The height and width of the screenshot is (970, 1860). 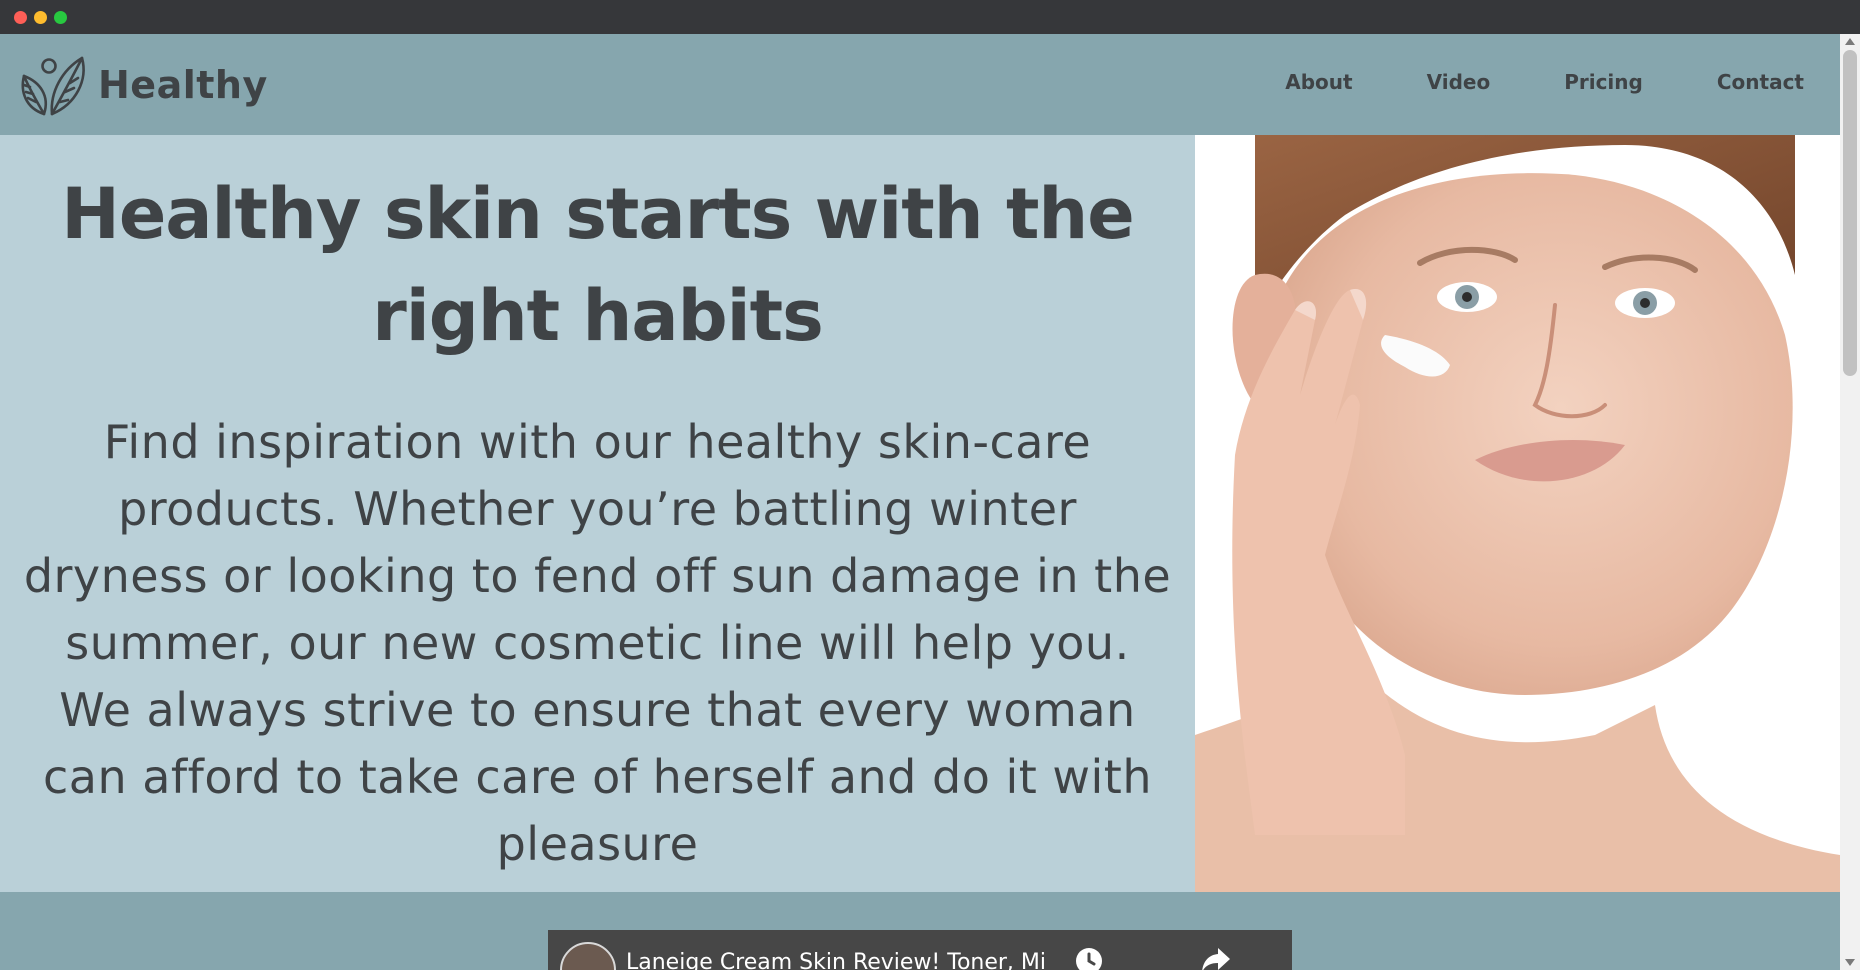 What do you see at coordinates (1216, 957) in the screenshot?
I see `share-icon` at bounding box center [1216, 957].